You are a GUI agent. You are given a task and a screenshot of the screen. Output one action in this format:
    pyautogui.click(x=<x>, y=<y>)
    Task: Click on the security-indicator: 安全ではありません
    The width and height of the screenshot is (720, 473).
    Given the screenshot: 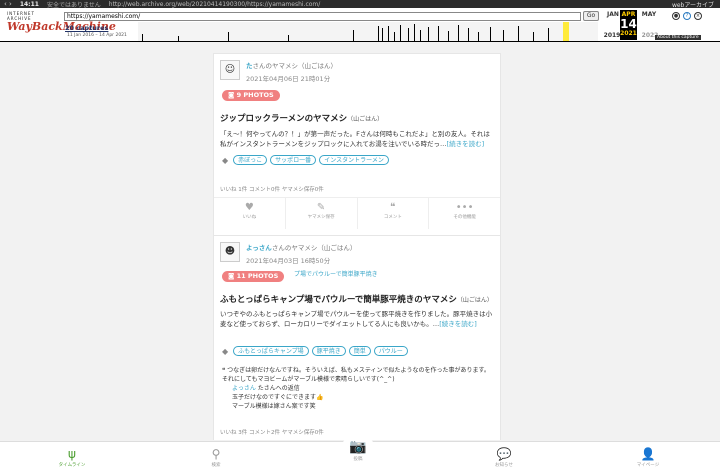 What is the action you would take?
    pyautogui.click(x=73, y=5)
    